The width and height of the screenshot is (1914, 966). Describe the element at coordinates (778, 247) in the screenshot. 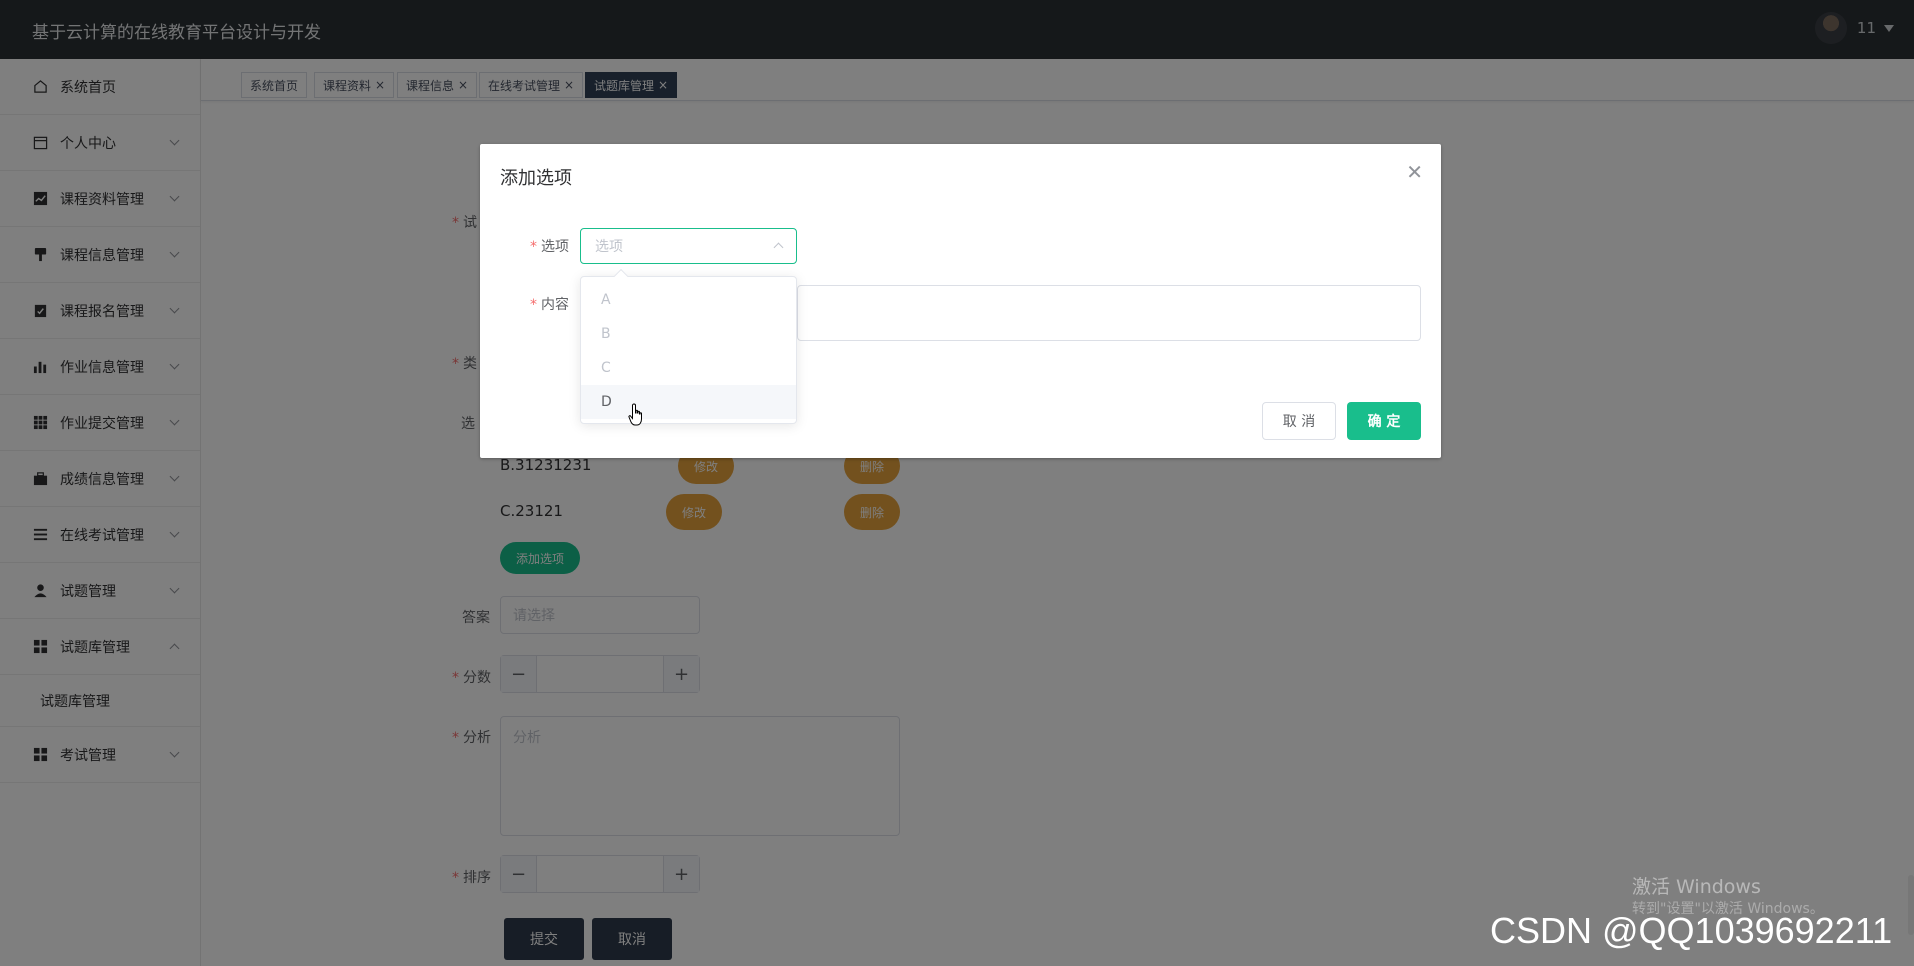

I see `chevron-up-icon` at that location.